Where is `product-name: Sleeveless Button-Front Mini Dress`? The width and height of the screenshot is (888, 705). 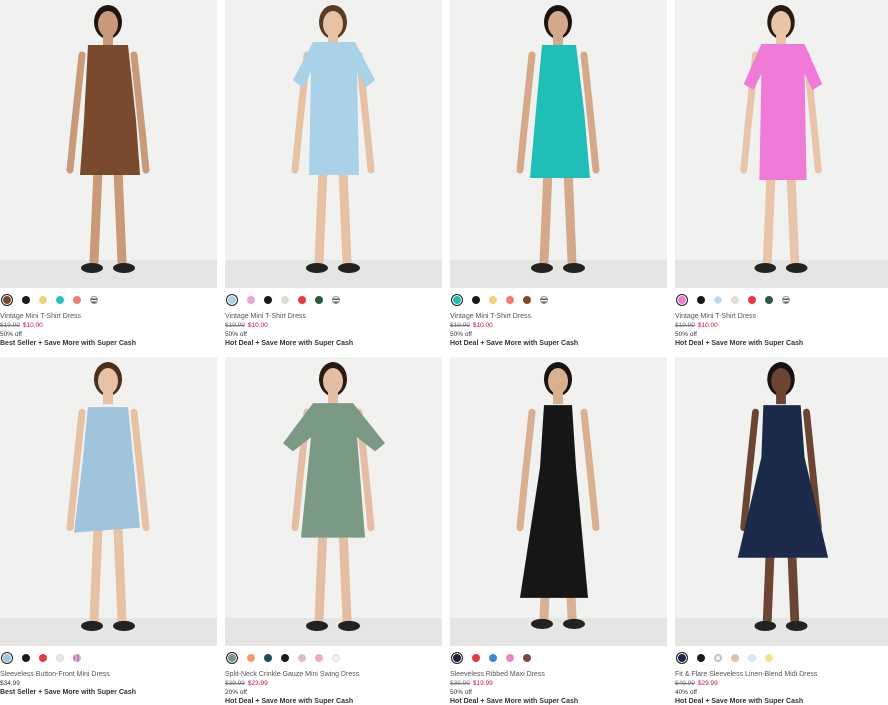
product-name: Sleeveless Button-Front Mini Dress is located at coordinates (108, 674).